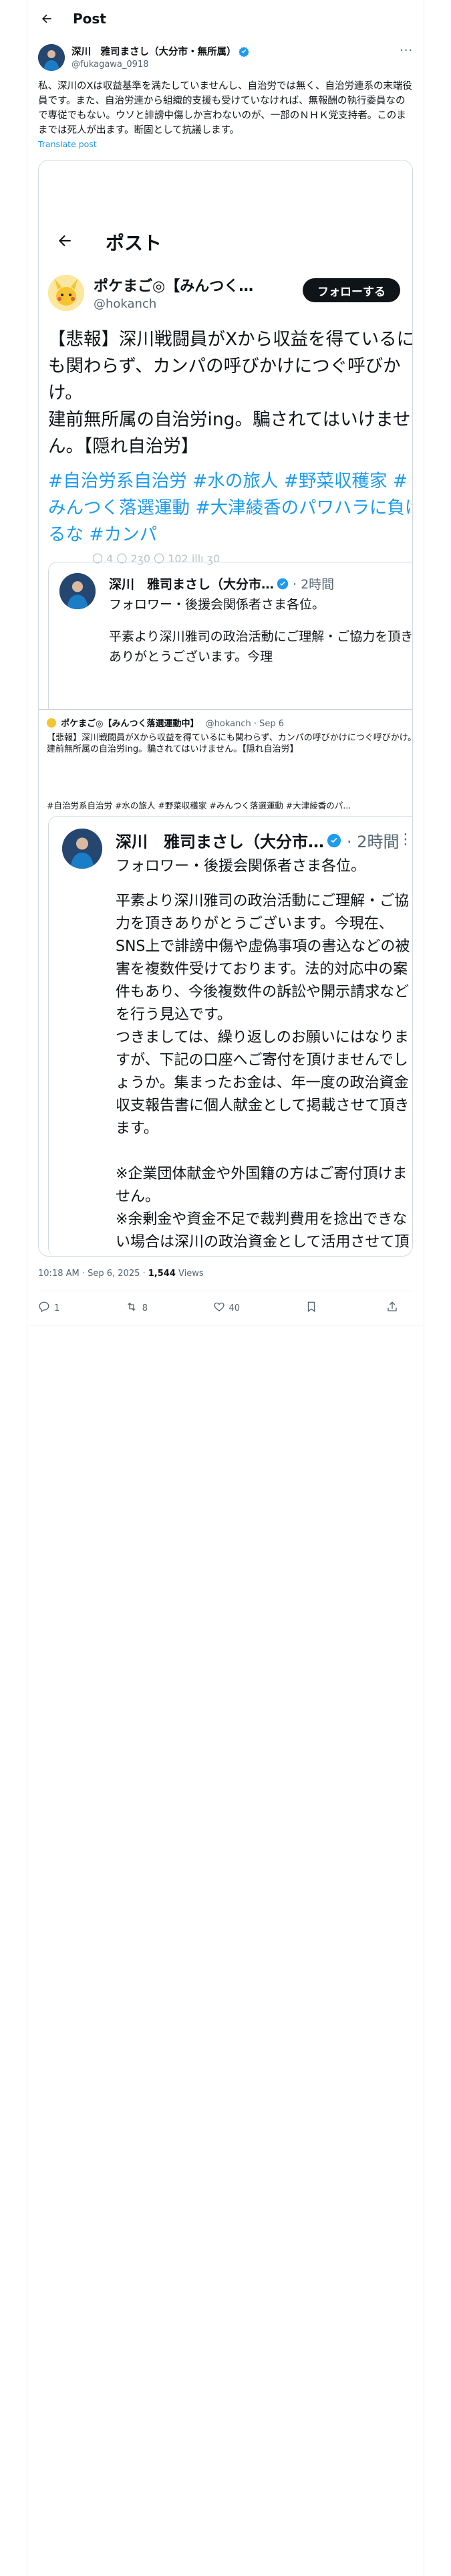  I want to click on page-title: Post, so click(89, 19).